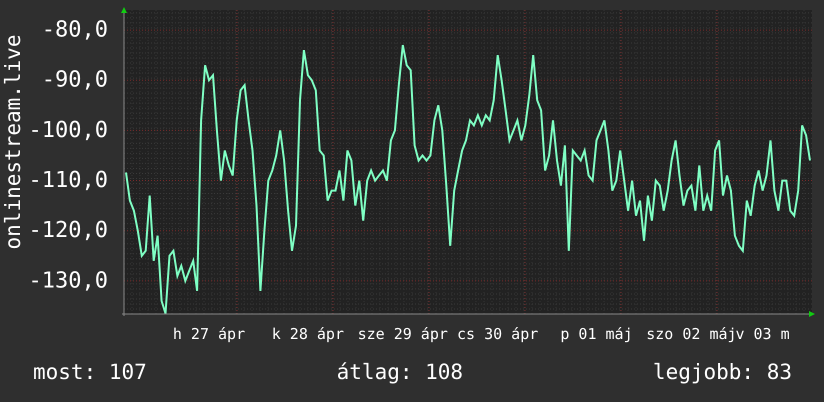 This screenshot has width=824, height=402. Describe the element at coordinates (691, 334) in the screenshot. I see `x-tick-label: szo 02 máj` at that location.